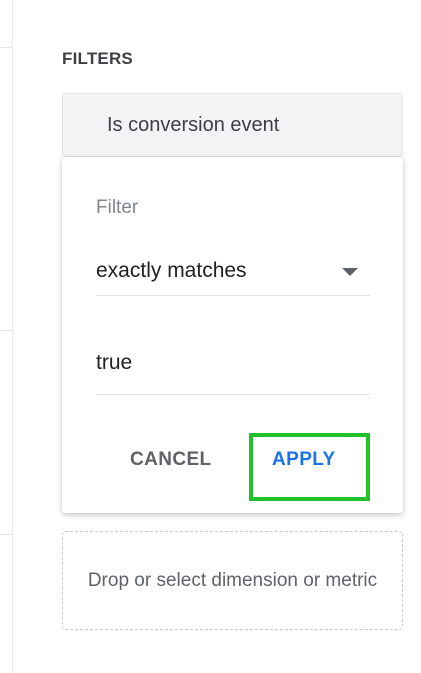 The image size is (421, 673). I want to click on dropzone-label: Drop or select dimension or metric, so click(232, 580).